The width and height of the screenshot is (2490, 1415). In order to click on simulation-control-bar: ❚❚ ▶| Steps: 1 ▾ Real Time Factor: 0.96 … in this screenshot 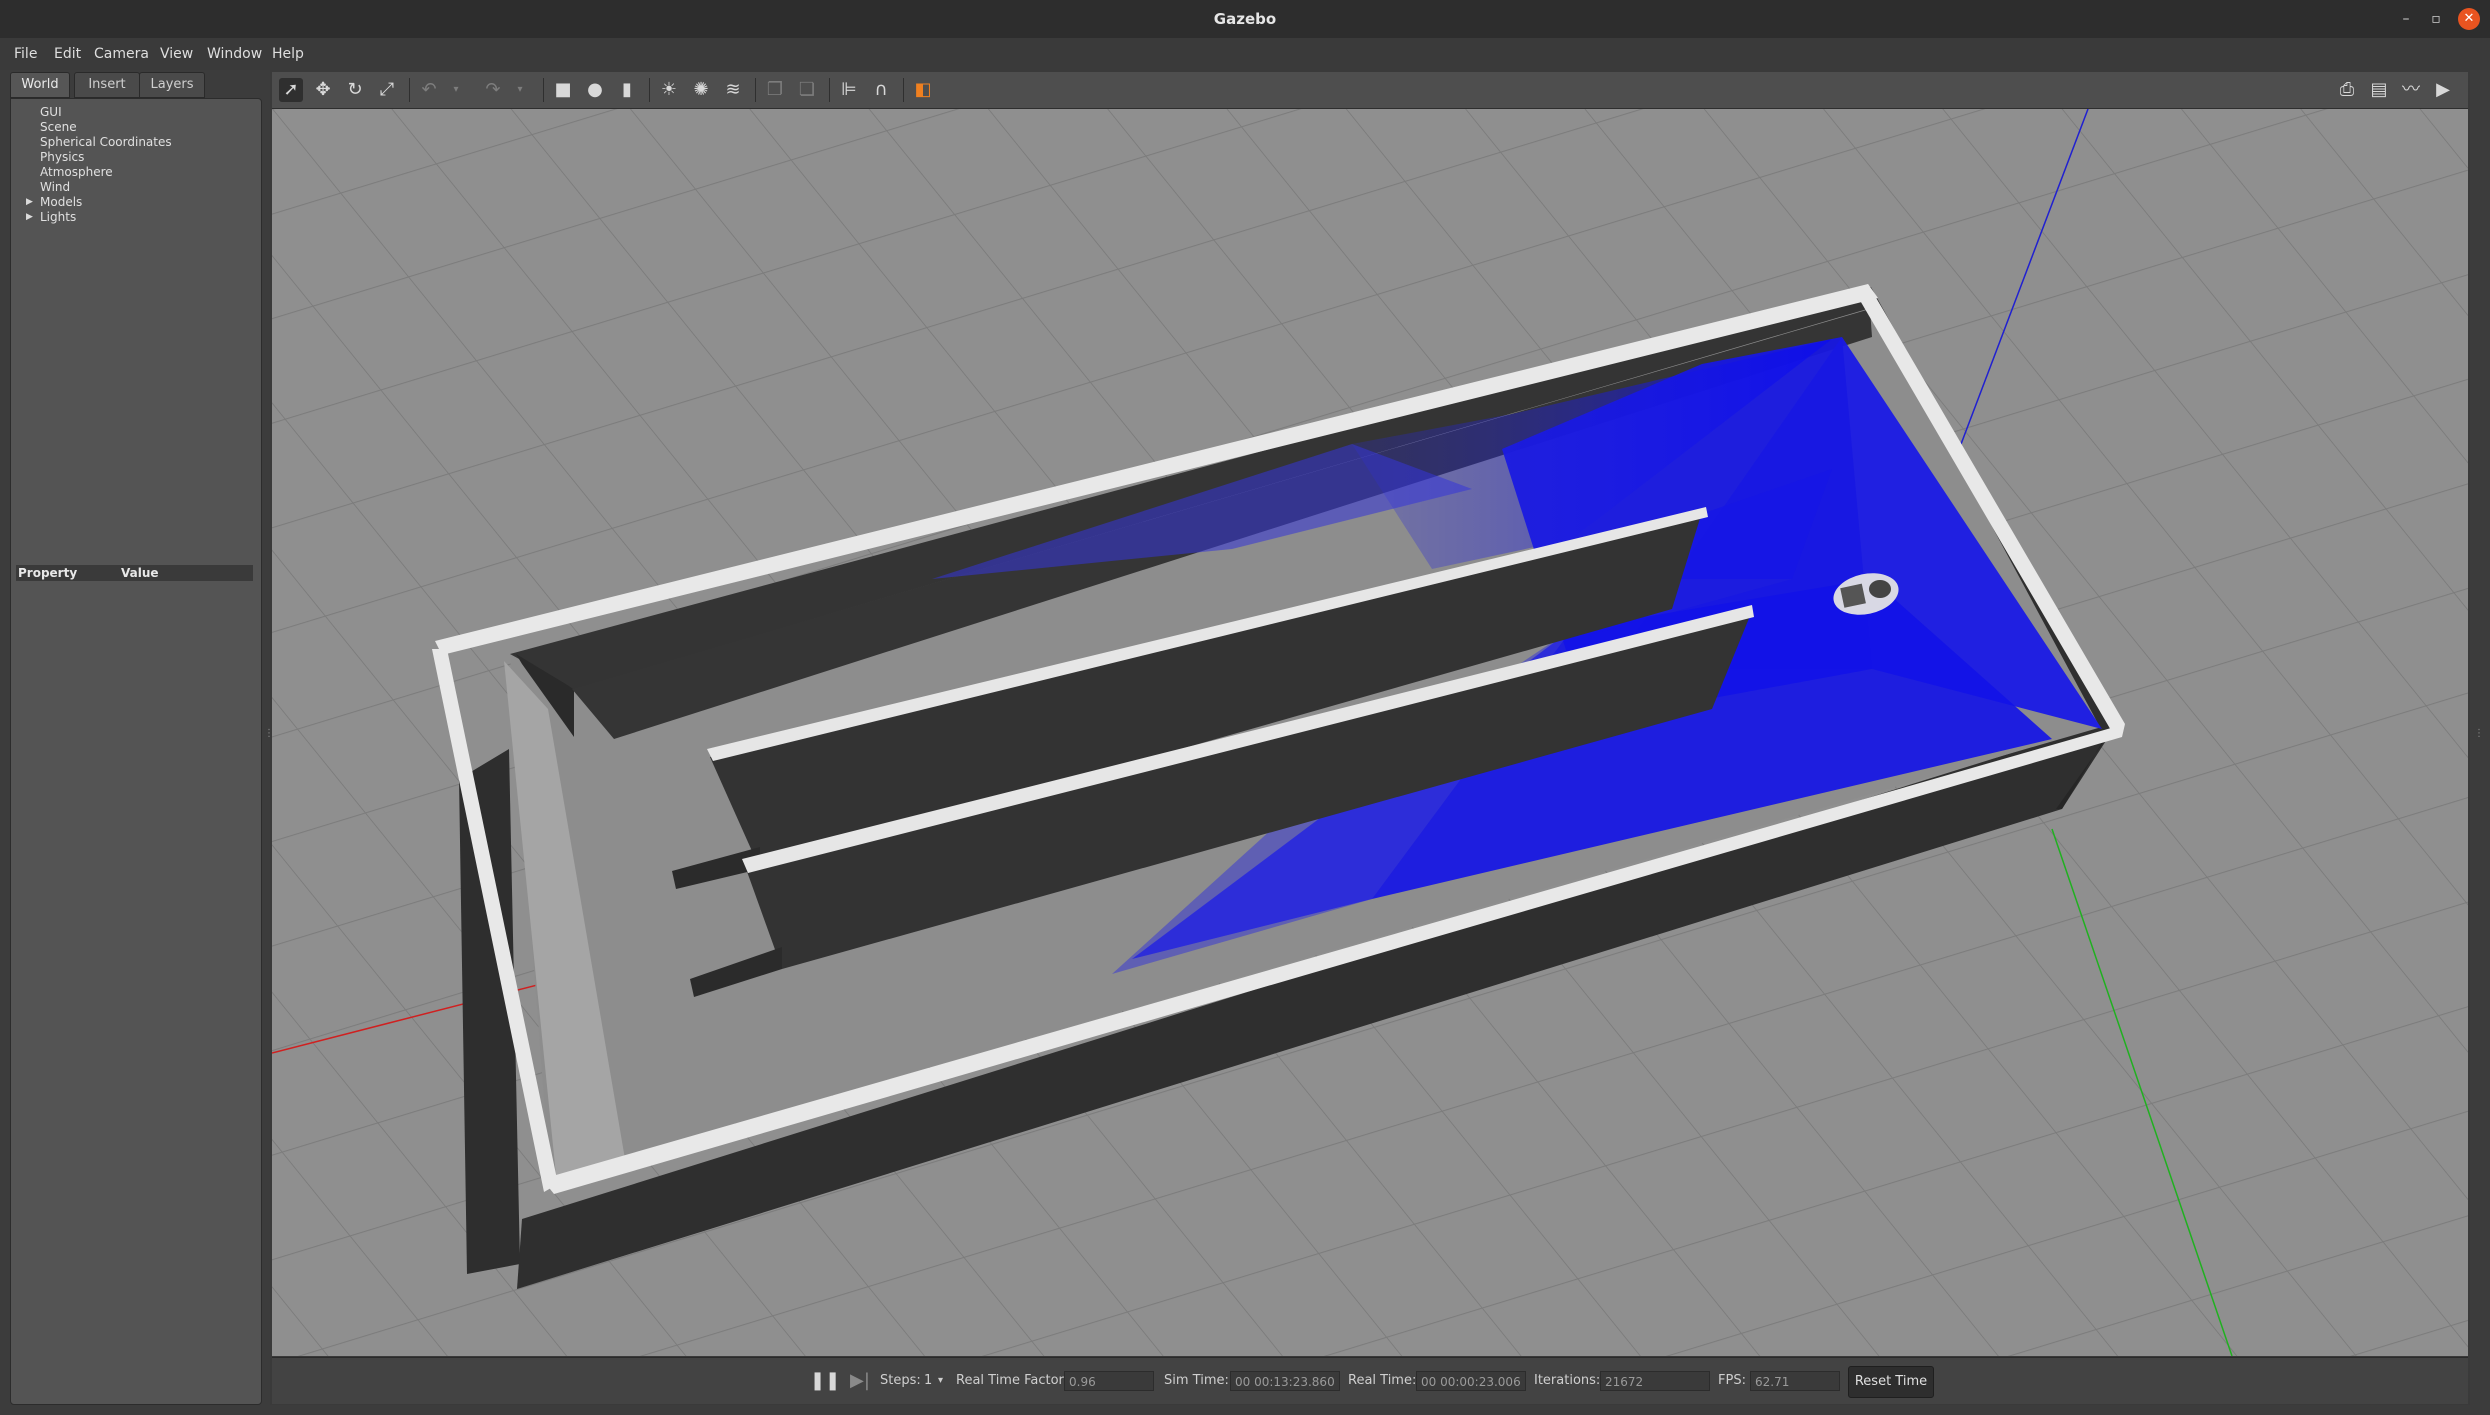, I will do `click(1370, 1380)`.